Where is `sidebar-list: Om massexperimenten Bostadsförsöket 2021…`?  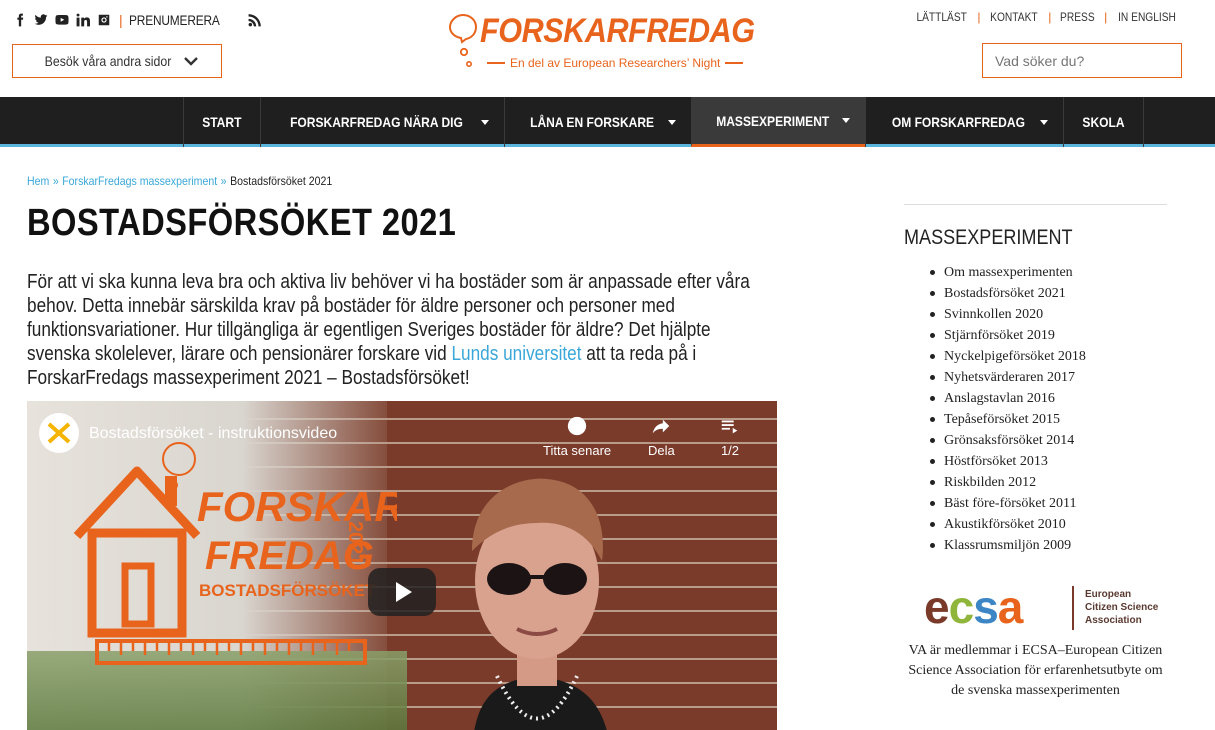 sidebar-list: Om massexperimenten Bostadsförsöket 2021… is located at coordinates (1008, 409).